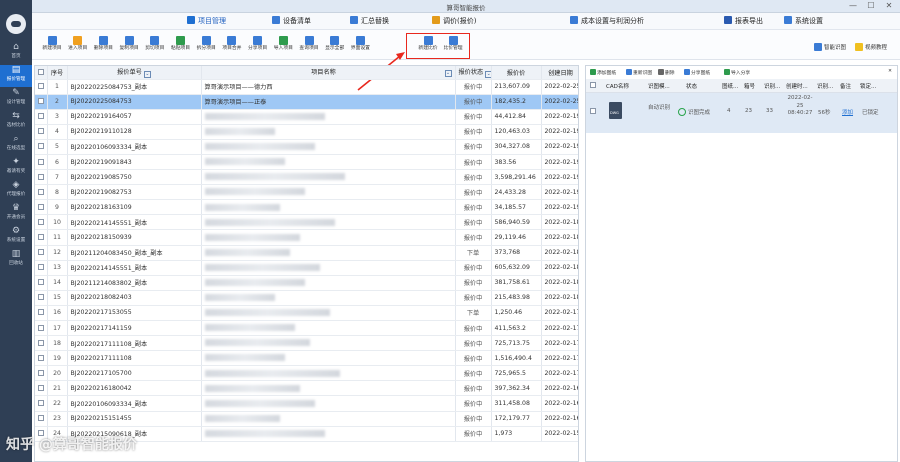 The height and width of the screenshot is (462, 900). I want to click on sidebar-item-0: ⌂ 首页, so click(16, 53).